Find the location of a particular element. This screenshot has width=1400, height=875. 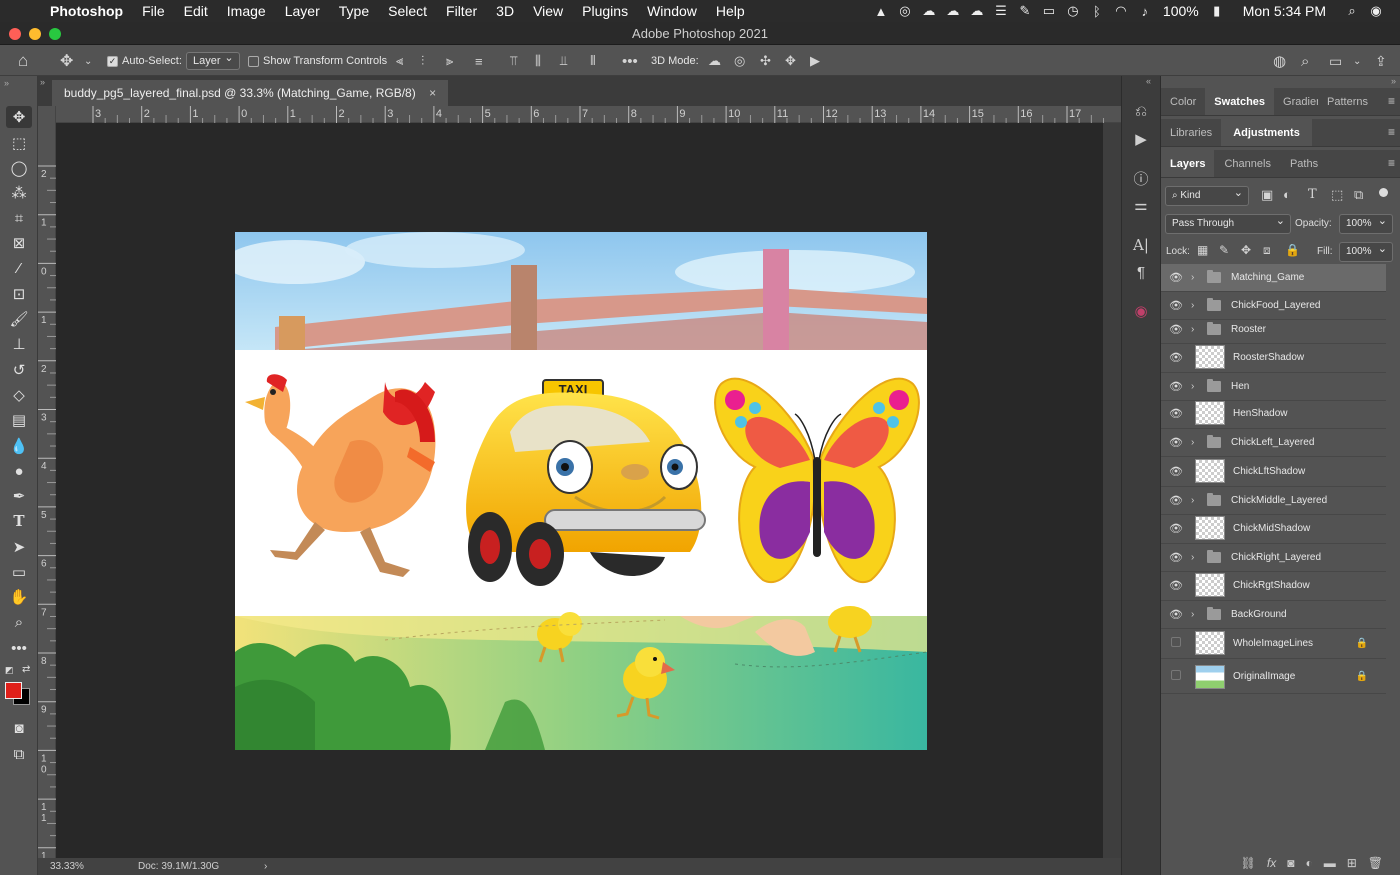

align-top-icon: ⫪ is located at coordinates (513, 61).